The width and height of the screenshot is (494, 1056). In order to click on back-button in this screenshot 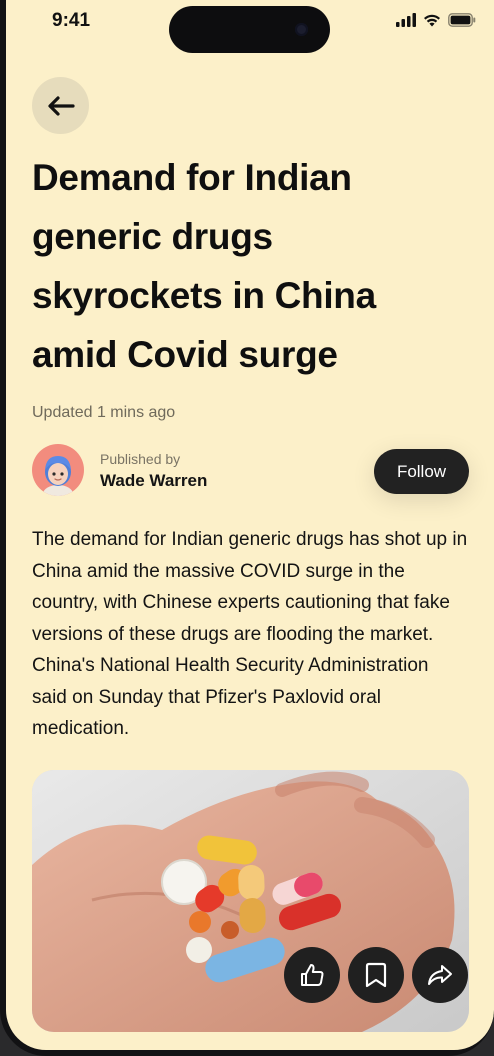, I will do `click(60, 105)`.